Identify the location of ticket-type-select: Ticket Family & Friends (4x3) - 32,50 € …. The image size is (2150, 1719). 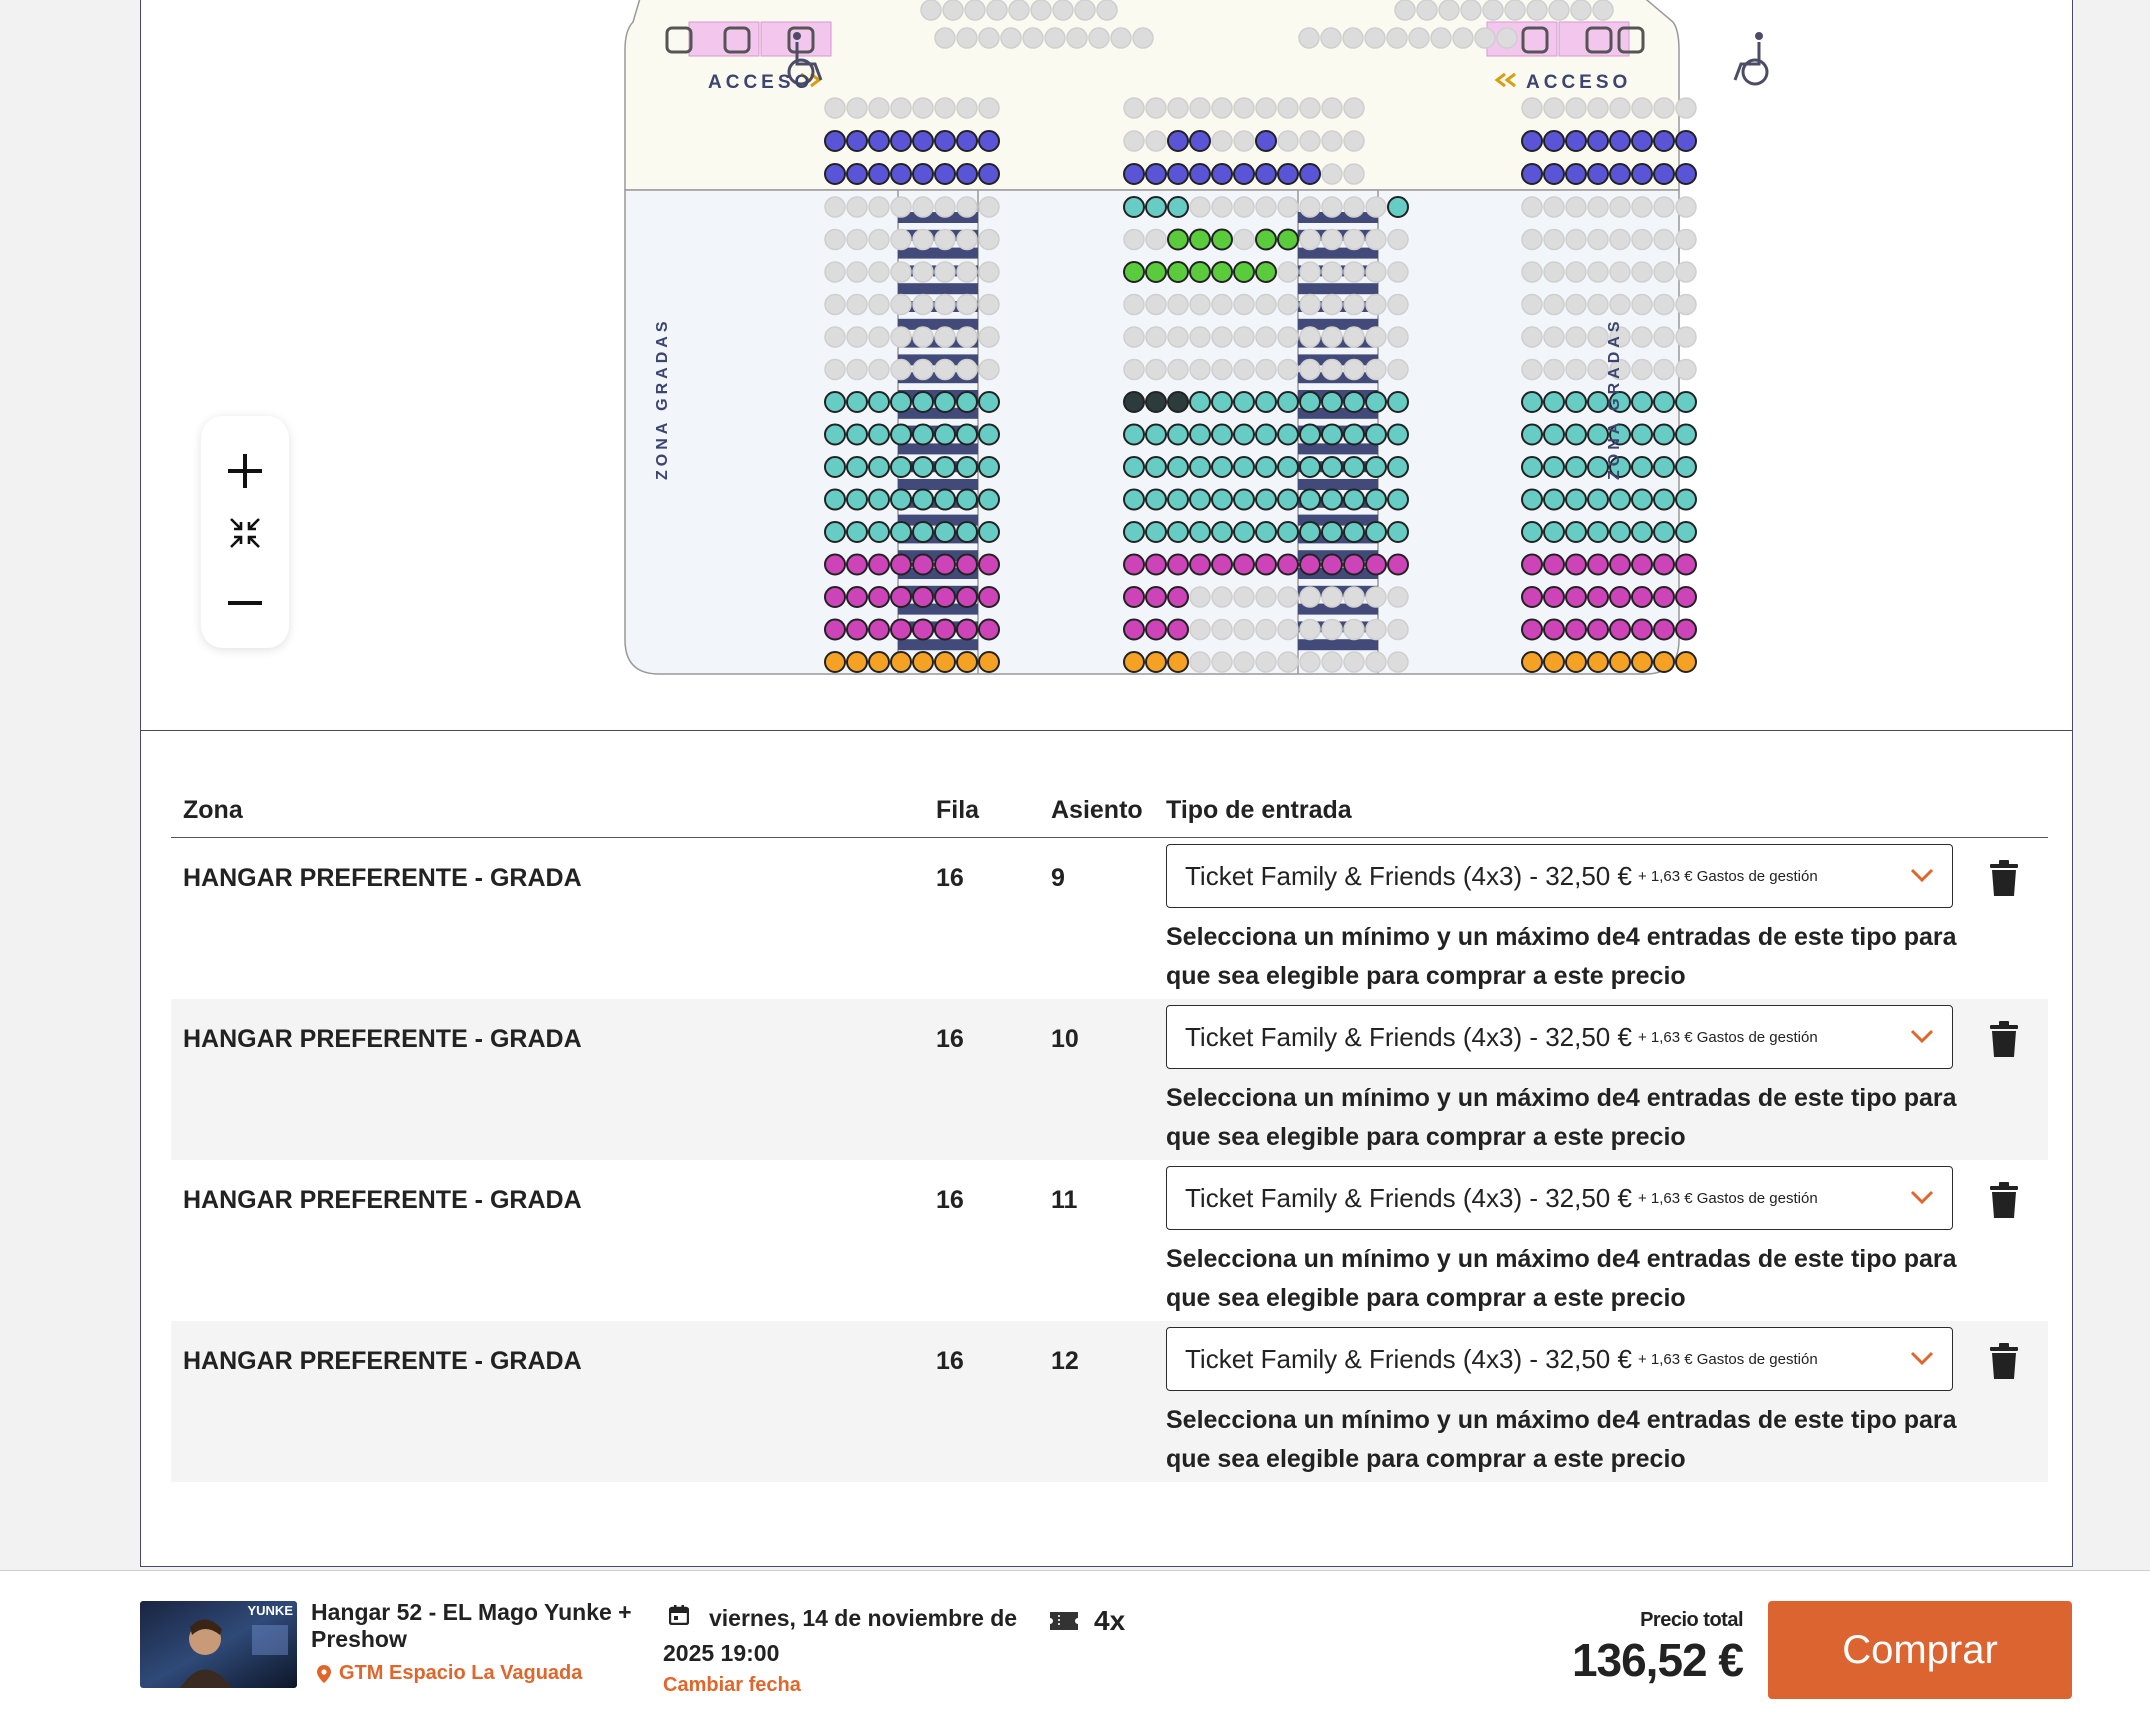
(1559, 1359).